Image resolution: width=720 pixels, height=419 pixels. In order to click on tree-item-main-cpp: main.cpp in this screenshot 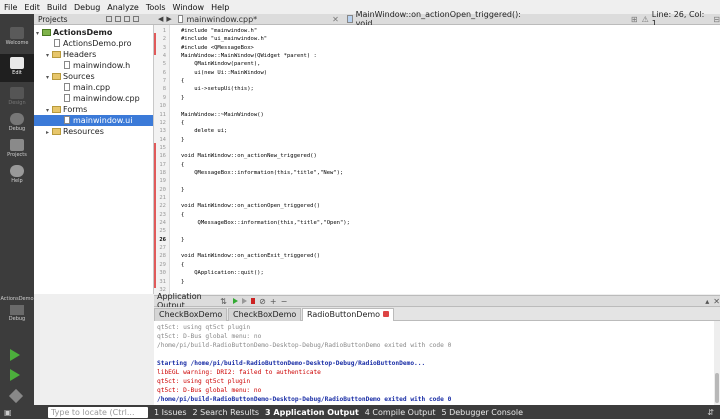, I will do `click(87, 87)`.